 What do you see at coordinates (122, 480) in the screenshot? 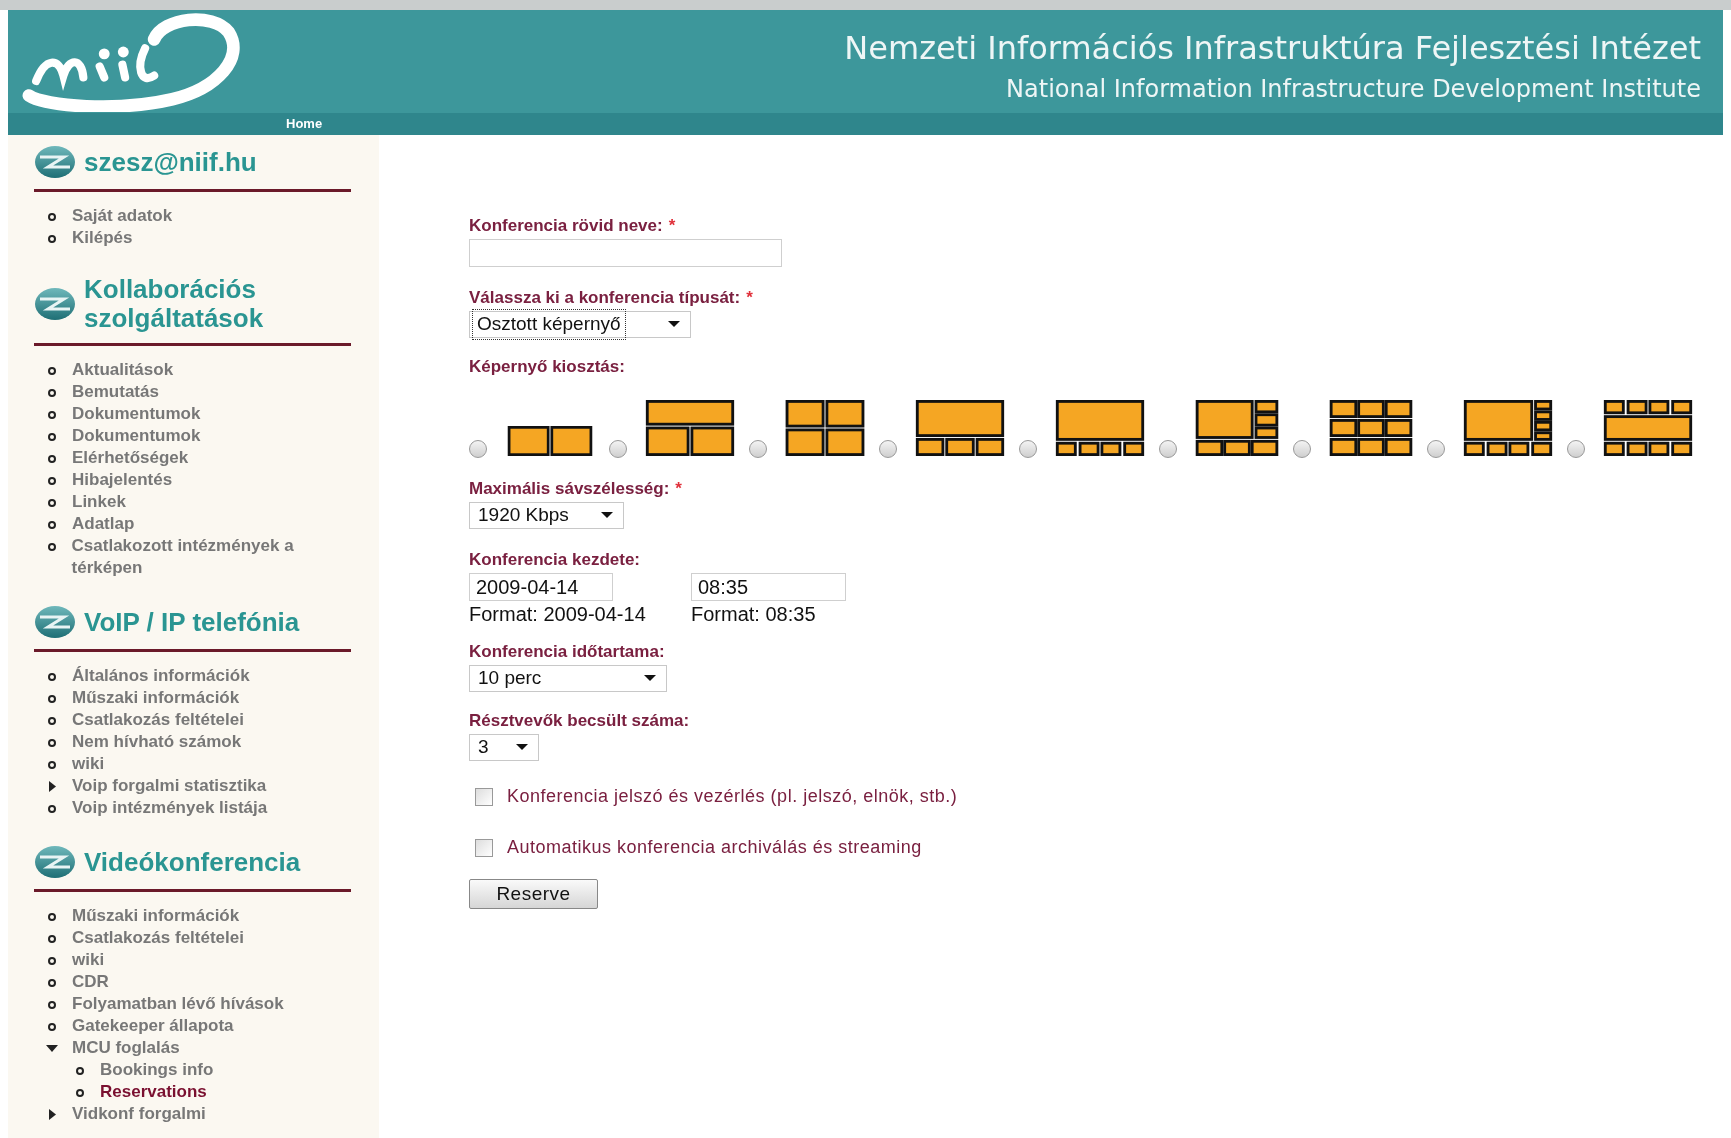
I see `sidebar-link: Hibajelentés` at bounding box center [122, 480].